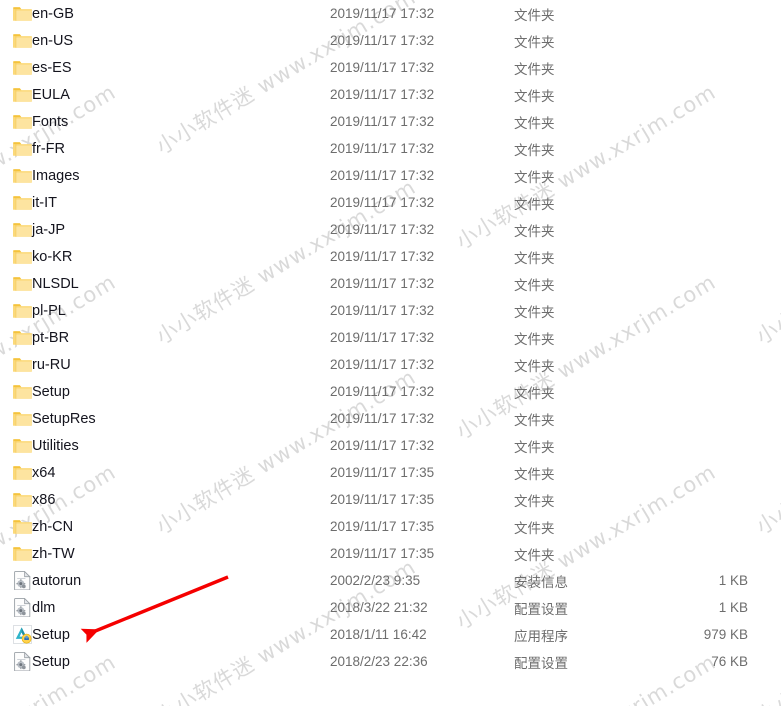 The image size is (781, 706). Describe the element at coordinates (390, 472) in the screenshot. I see `file-row: x64 2019/11/17 17:35 文件夹` at that location.